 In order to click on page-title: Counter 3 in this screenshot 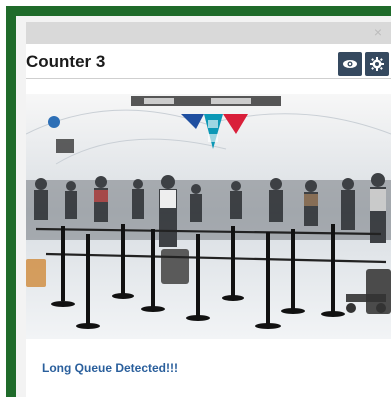, I will do `click(66, 61)`.